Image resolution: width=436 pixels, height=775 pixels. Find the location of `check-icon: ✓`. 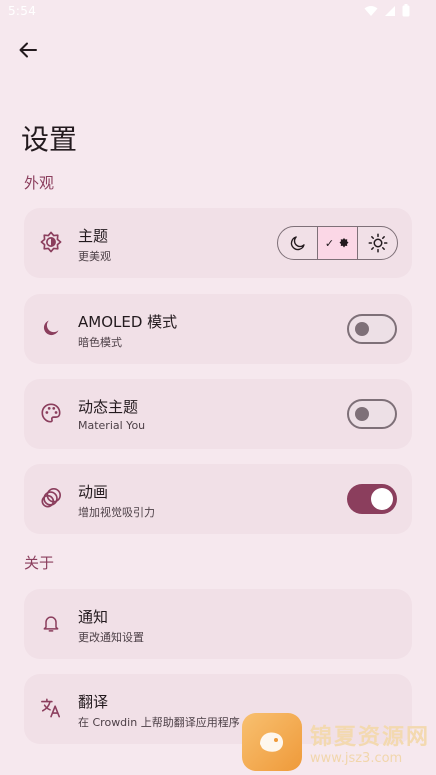

check-icon: ✓ is located at coordinates (329, 243).